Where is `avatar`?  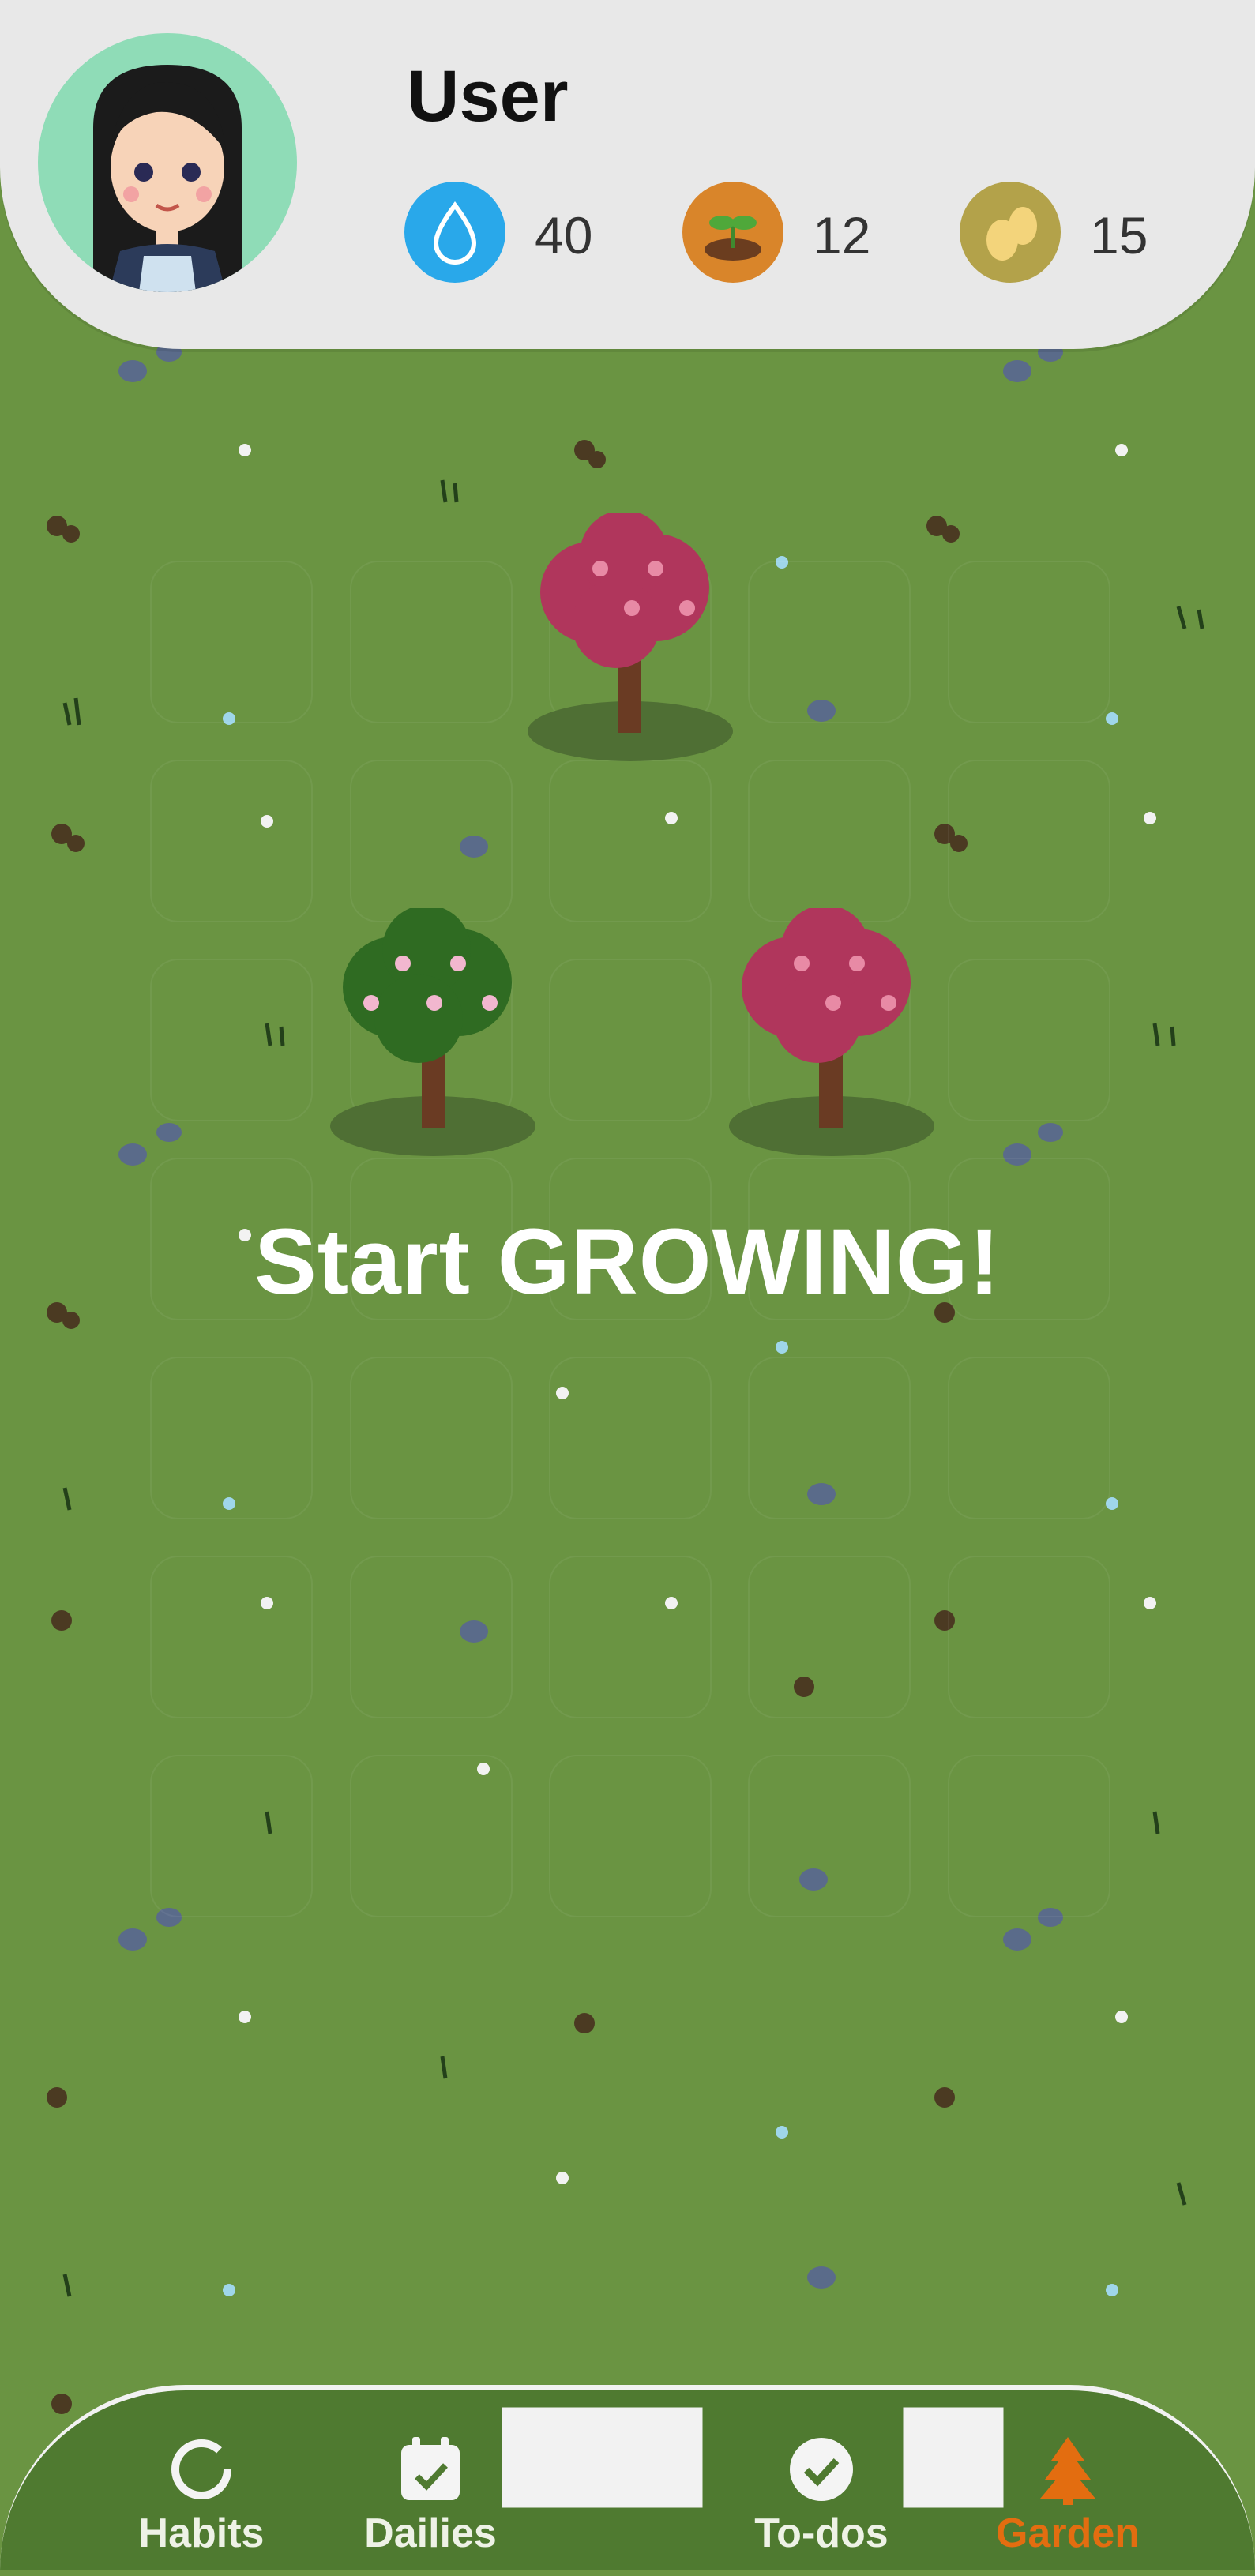
avatar is located at coordinates (167, 162).